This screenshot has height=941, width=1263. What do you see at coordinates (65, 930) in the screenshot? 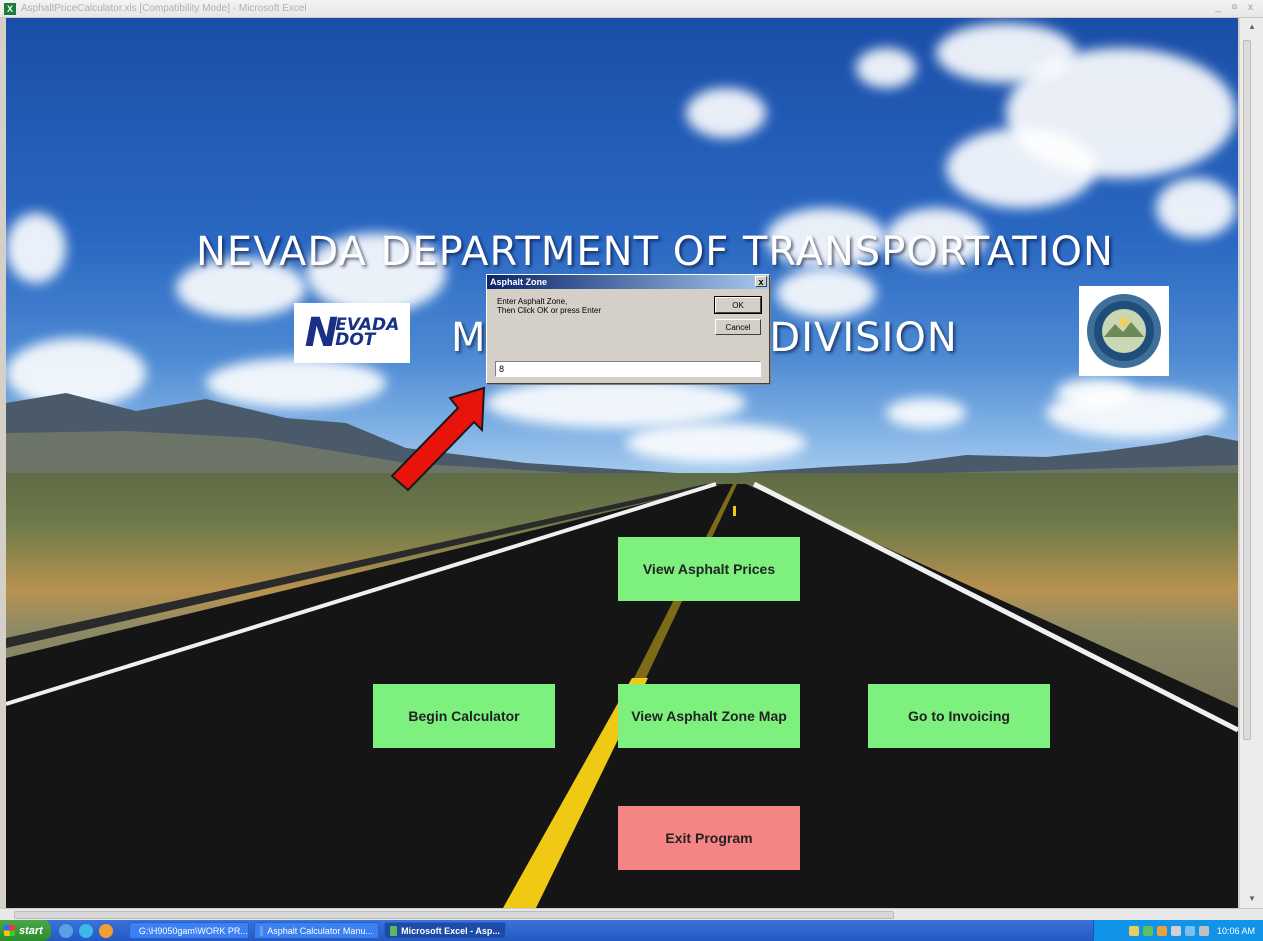
I see `browser-icon` at bounding box center [65, 930].